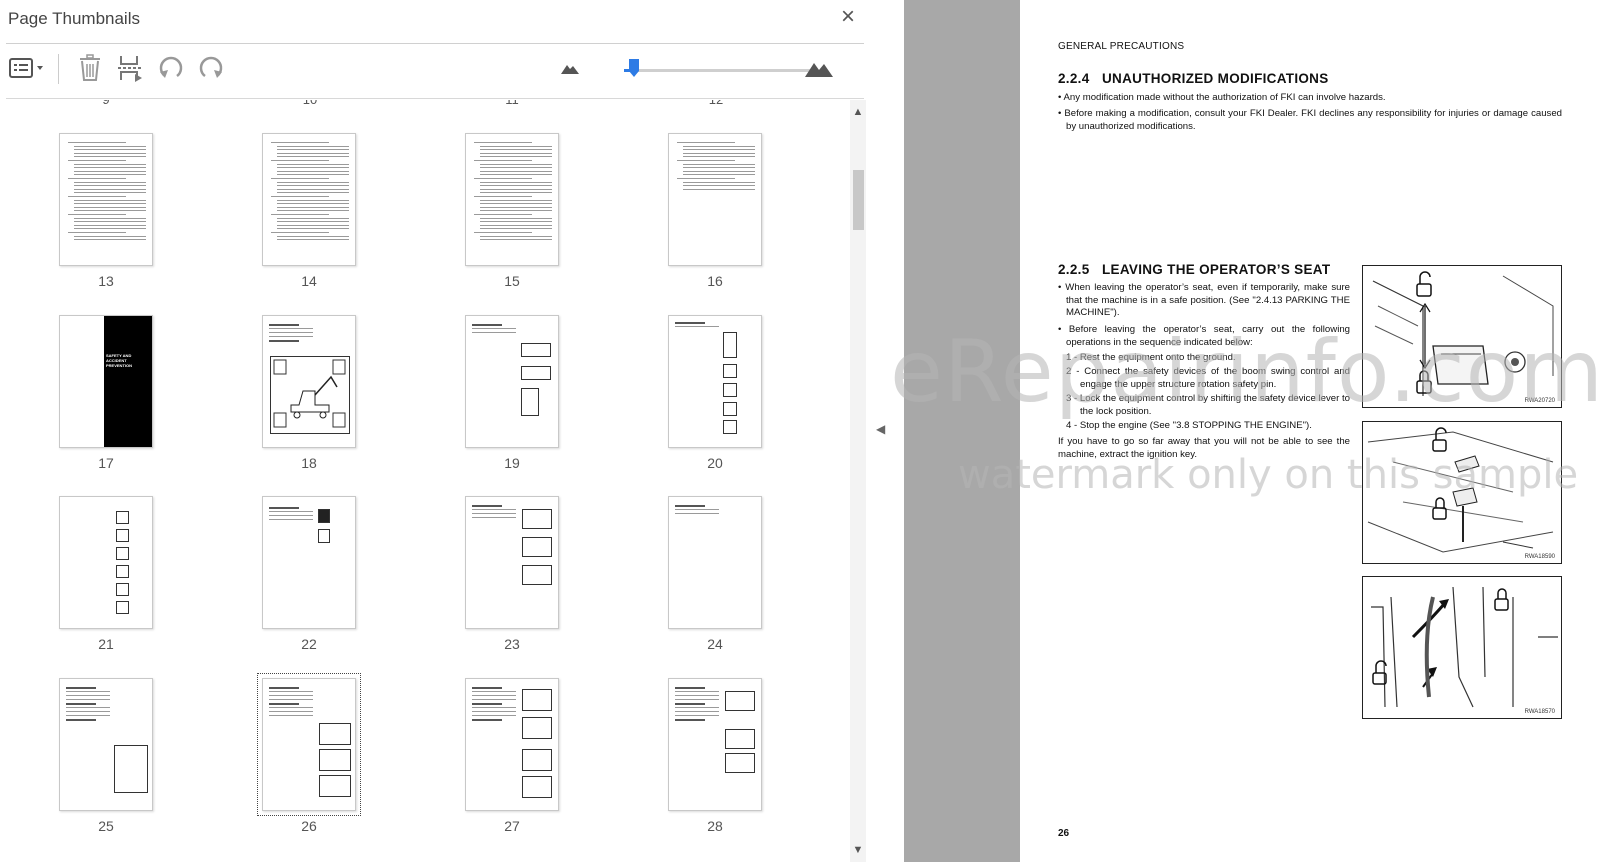  Describe the element at coordinates (1462, 647) in the screenshot. I see `figure-control-lever: RWA18570` at that location.